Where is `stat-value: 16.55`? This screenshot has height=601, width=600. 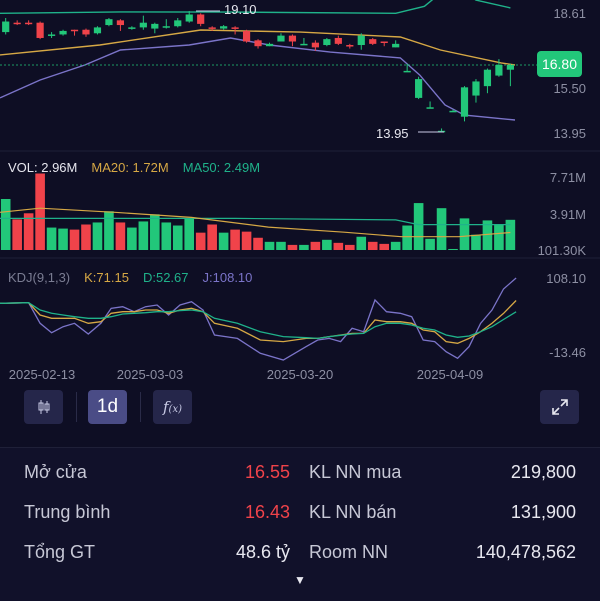 stat-value: 16.55 is located at coordinates (267, 472).